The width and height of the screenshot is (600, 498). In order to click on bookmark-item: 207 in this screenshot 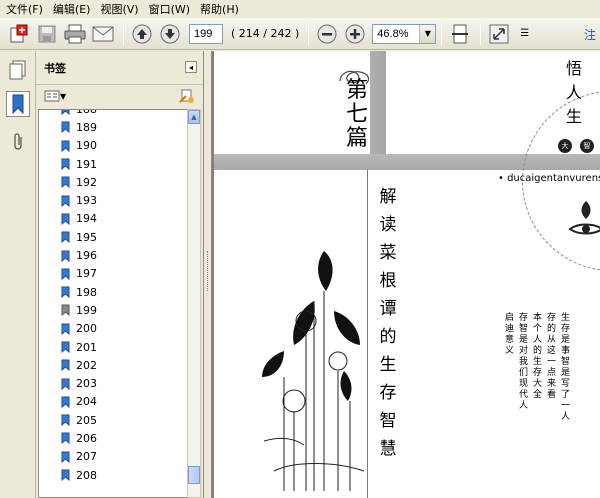, I will do `click(113, 457)`.